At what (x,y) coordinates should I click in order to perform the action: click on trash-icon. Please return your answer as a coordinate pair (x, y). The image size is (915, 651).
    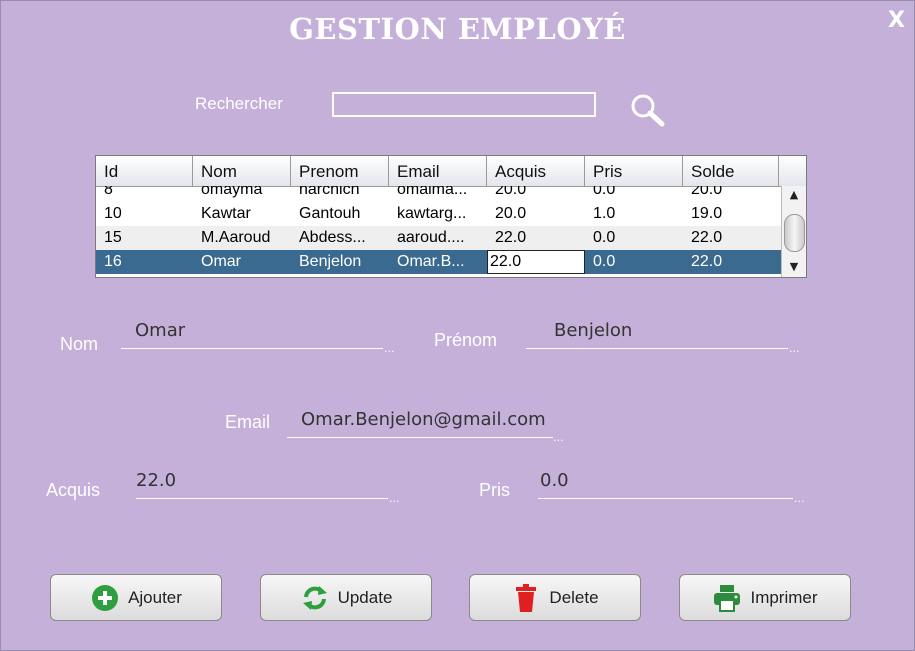
    Looking at the image, I should click on (526, 597).